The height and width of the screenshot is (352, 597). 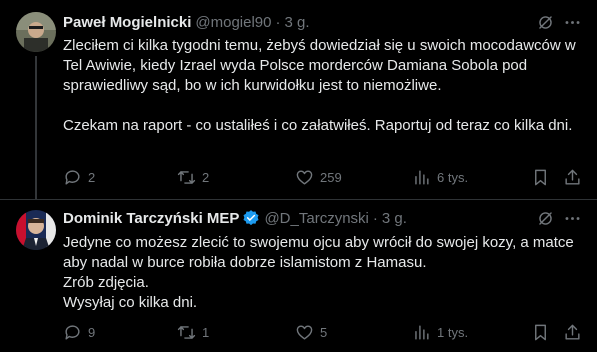 What do you see at coordinates (151, 218) in the screenshot?
I see `display-name: Dominik Tarczyński MEP` at bounding box center [151, 218].